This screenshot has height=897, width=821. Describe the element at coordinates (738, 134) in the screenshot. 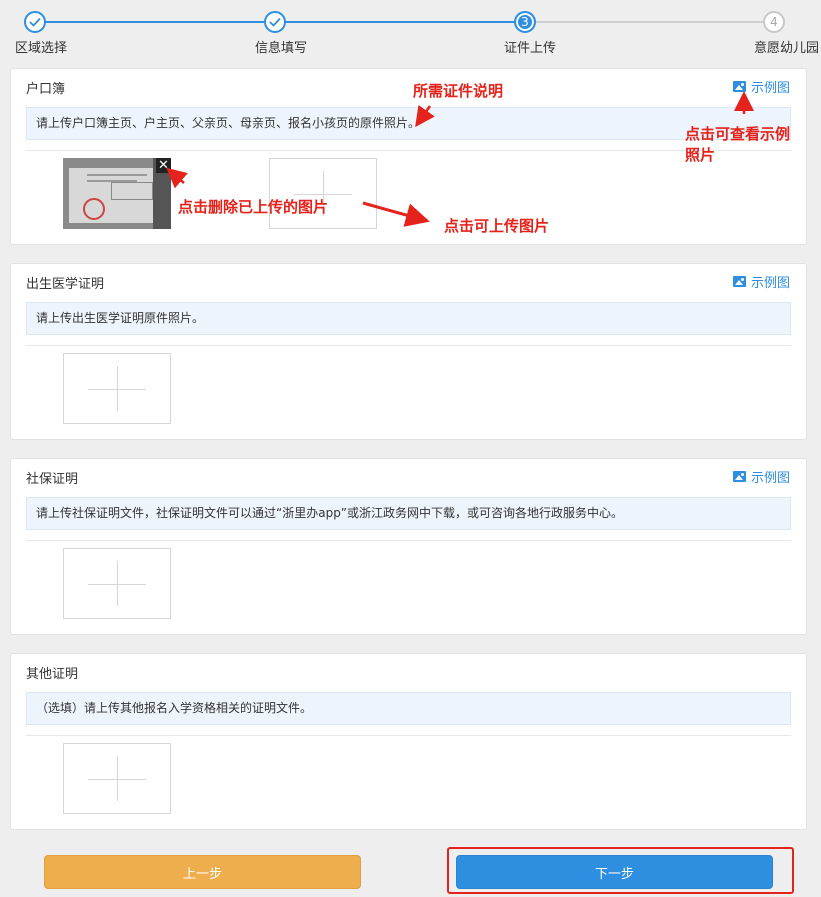

I see `annotation-view-example-line1: 点击可查看示例` at that location.